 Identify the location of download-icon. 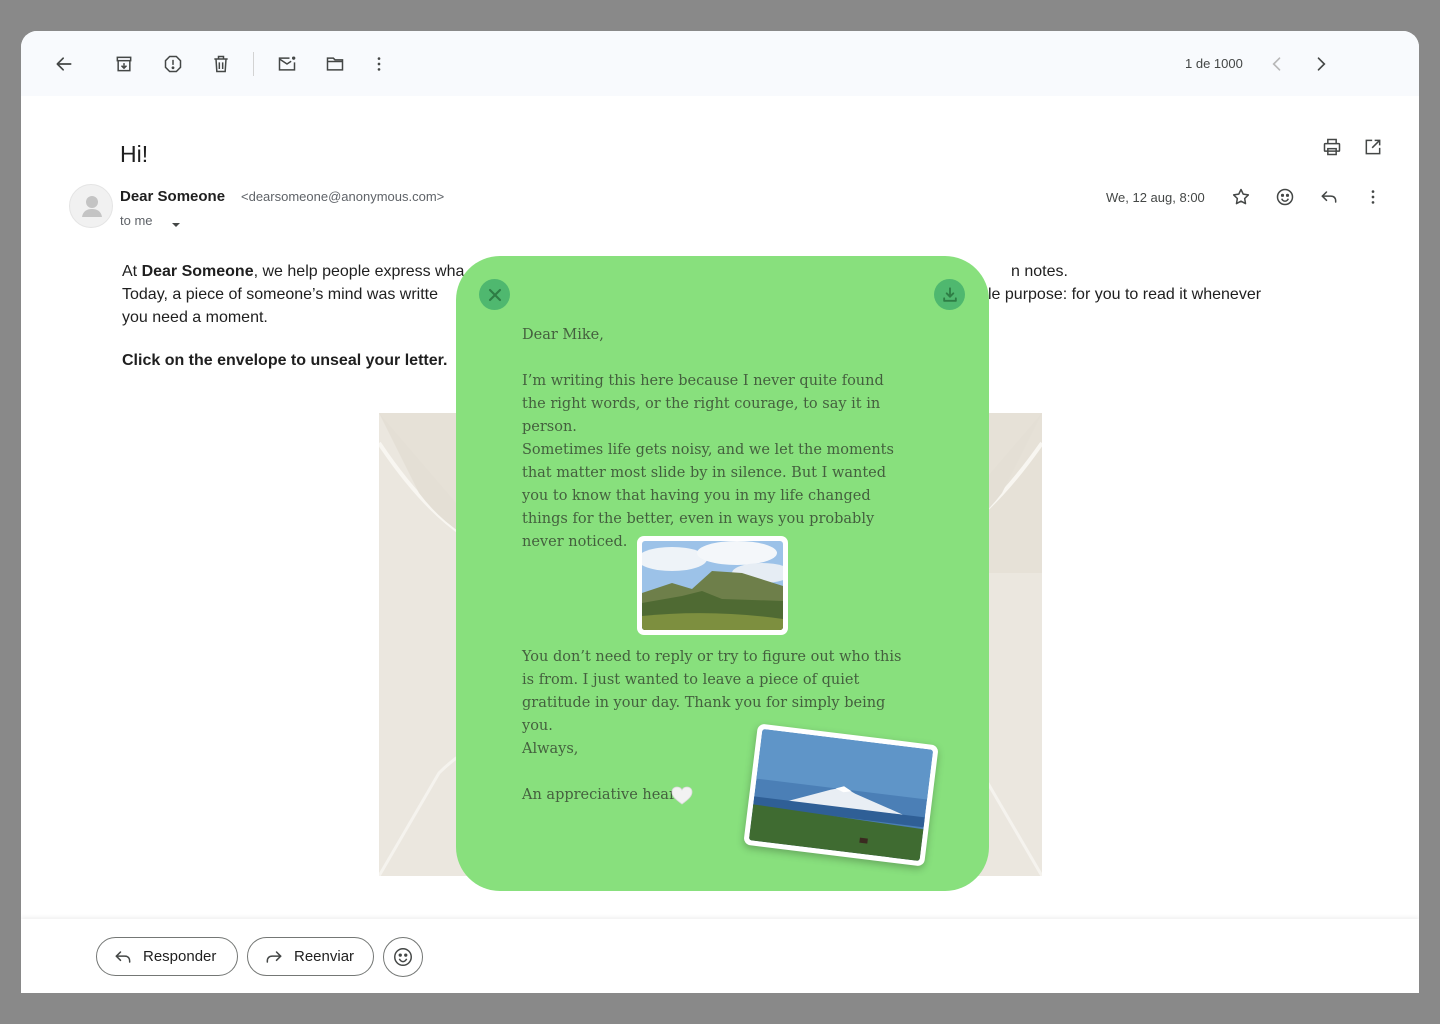
(949, 294).